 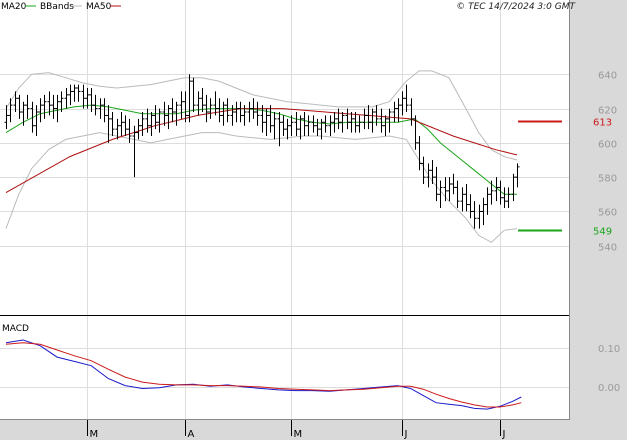 I want to click on price-axis-panel, so click(x=598, y=158).